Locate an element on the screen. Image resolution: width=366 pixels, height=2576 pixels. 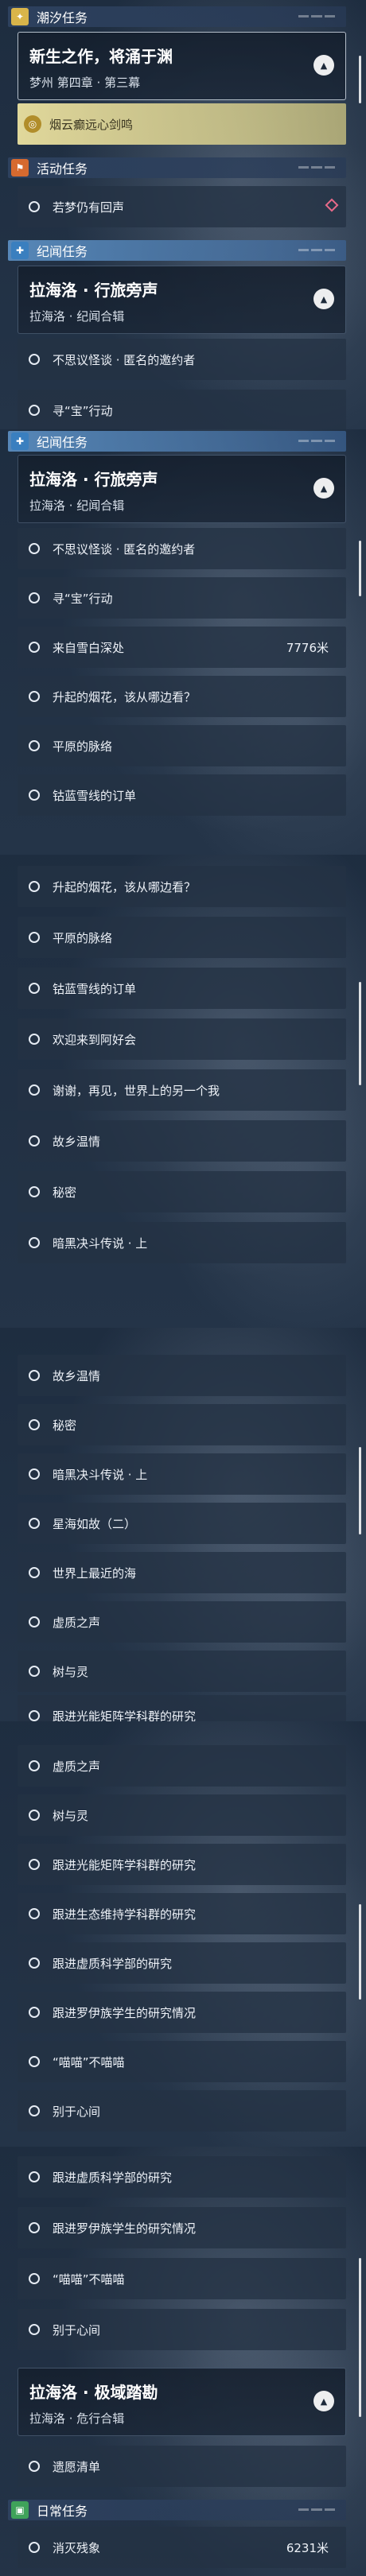
quest-group-xinsheng: 新生之作，将涌于渊 梦州 第四章 · 第三幕 ▲ is located at coordinates (182, 66).